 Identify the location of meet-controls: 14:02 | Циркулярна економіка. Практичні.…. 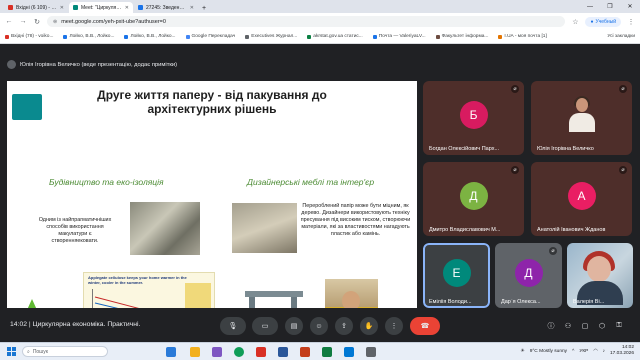
(320, 327).